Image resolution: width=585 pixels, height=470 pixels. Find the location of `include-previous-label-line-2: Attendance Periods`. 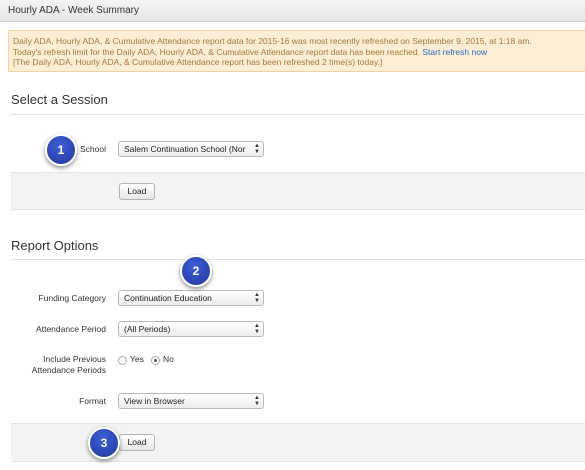

include-previous-label-line-2: Attendance Periods is located at coordinates (68, 370).